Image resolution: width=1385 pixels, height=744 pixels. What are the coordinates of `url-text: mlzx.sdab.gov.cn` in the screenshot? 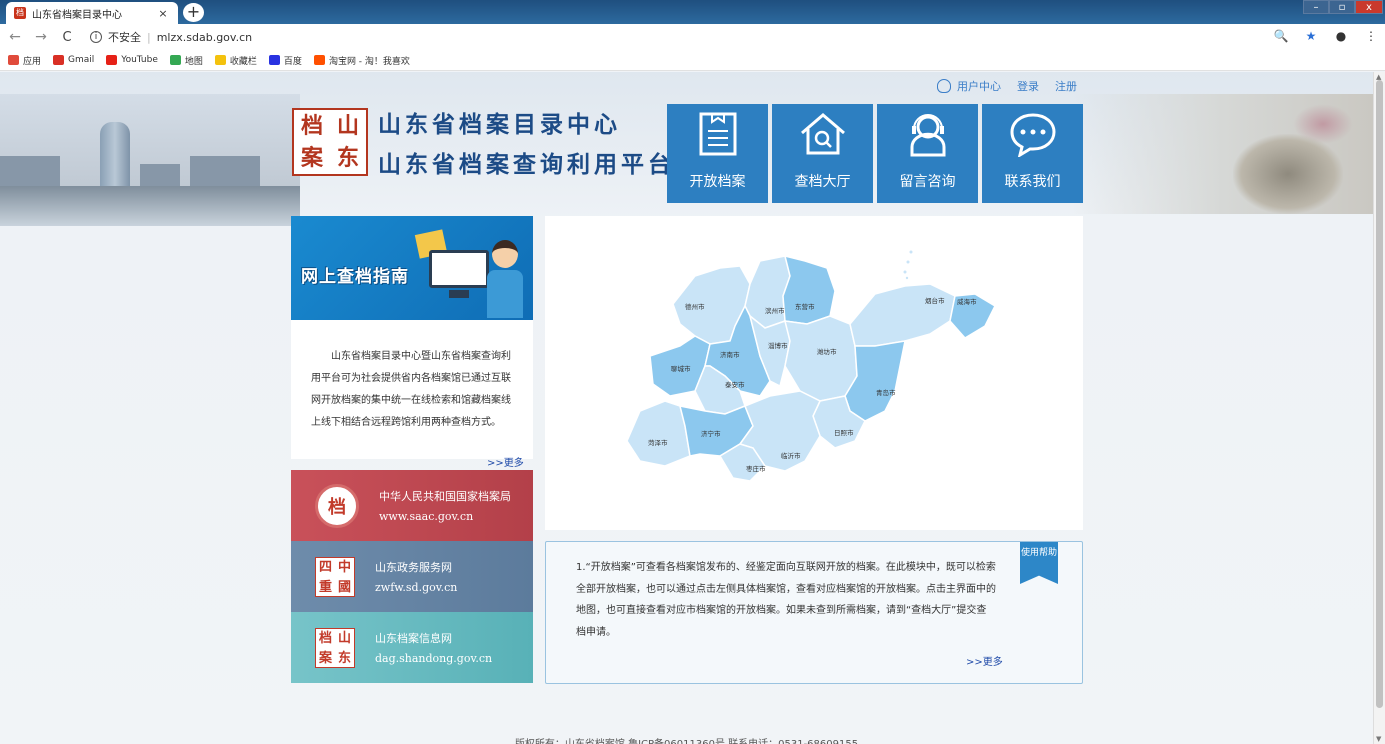 It's located at (204, 37).